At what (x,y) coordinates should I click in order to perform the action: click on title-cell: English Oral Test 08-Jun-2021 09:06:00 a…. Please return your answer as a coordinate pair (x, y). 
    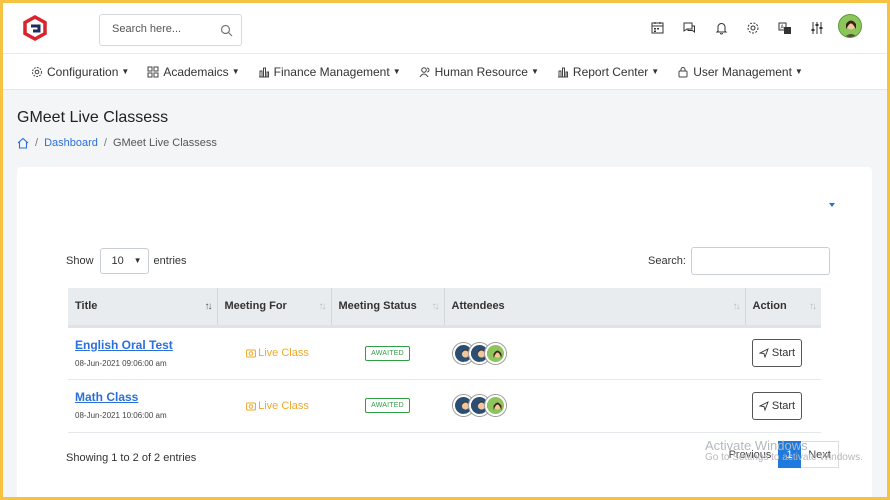
    Looking at the image, I should click on (142, 353).